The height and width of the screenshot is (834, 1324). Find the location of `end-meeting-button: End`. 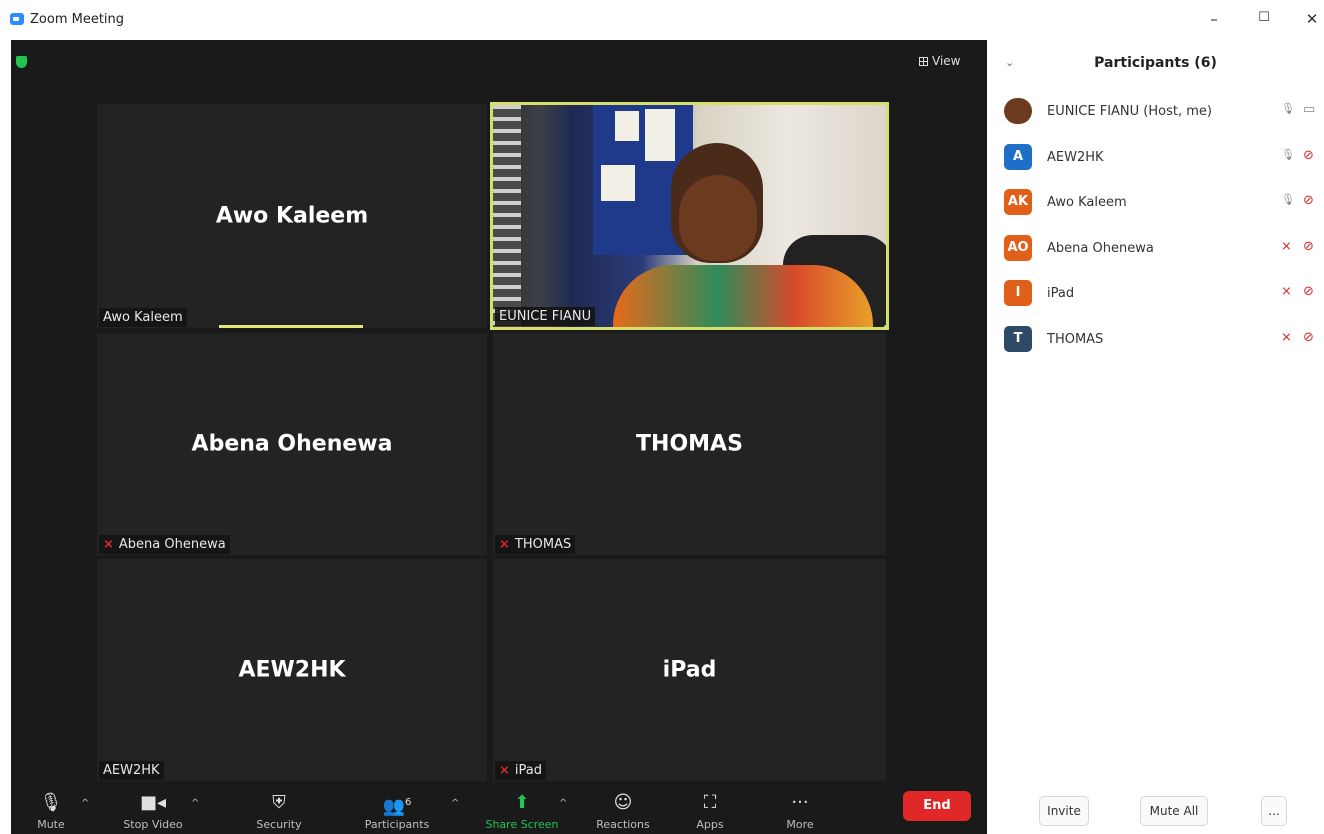

end-meeting-button: End is located at coordinates (937, 806).